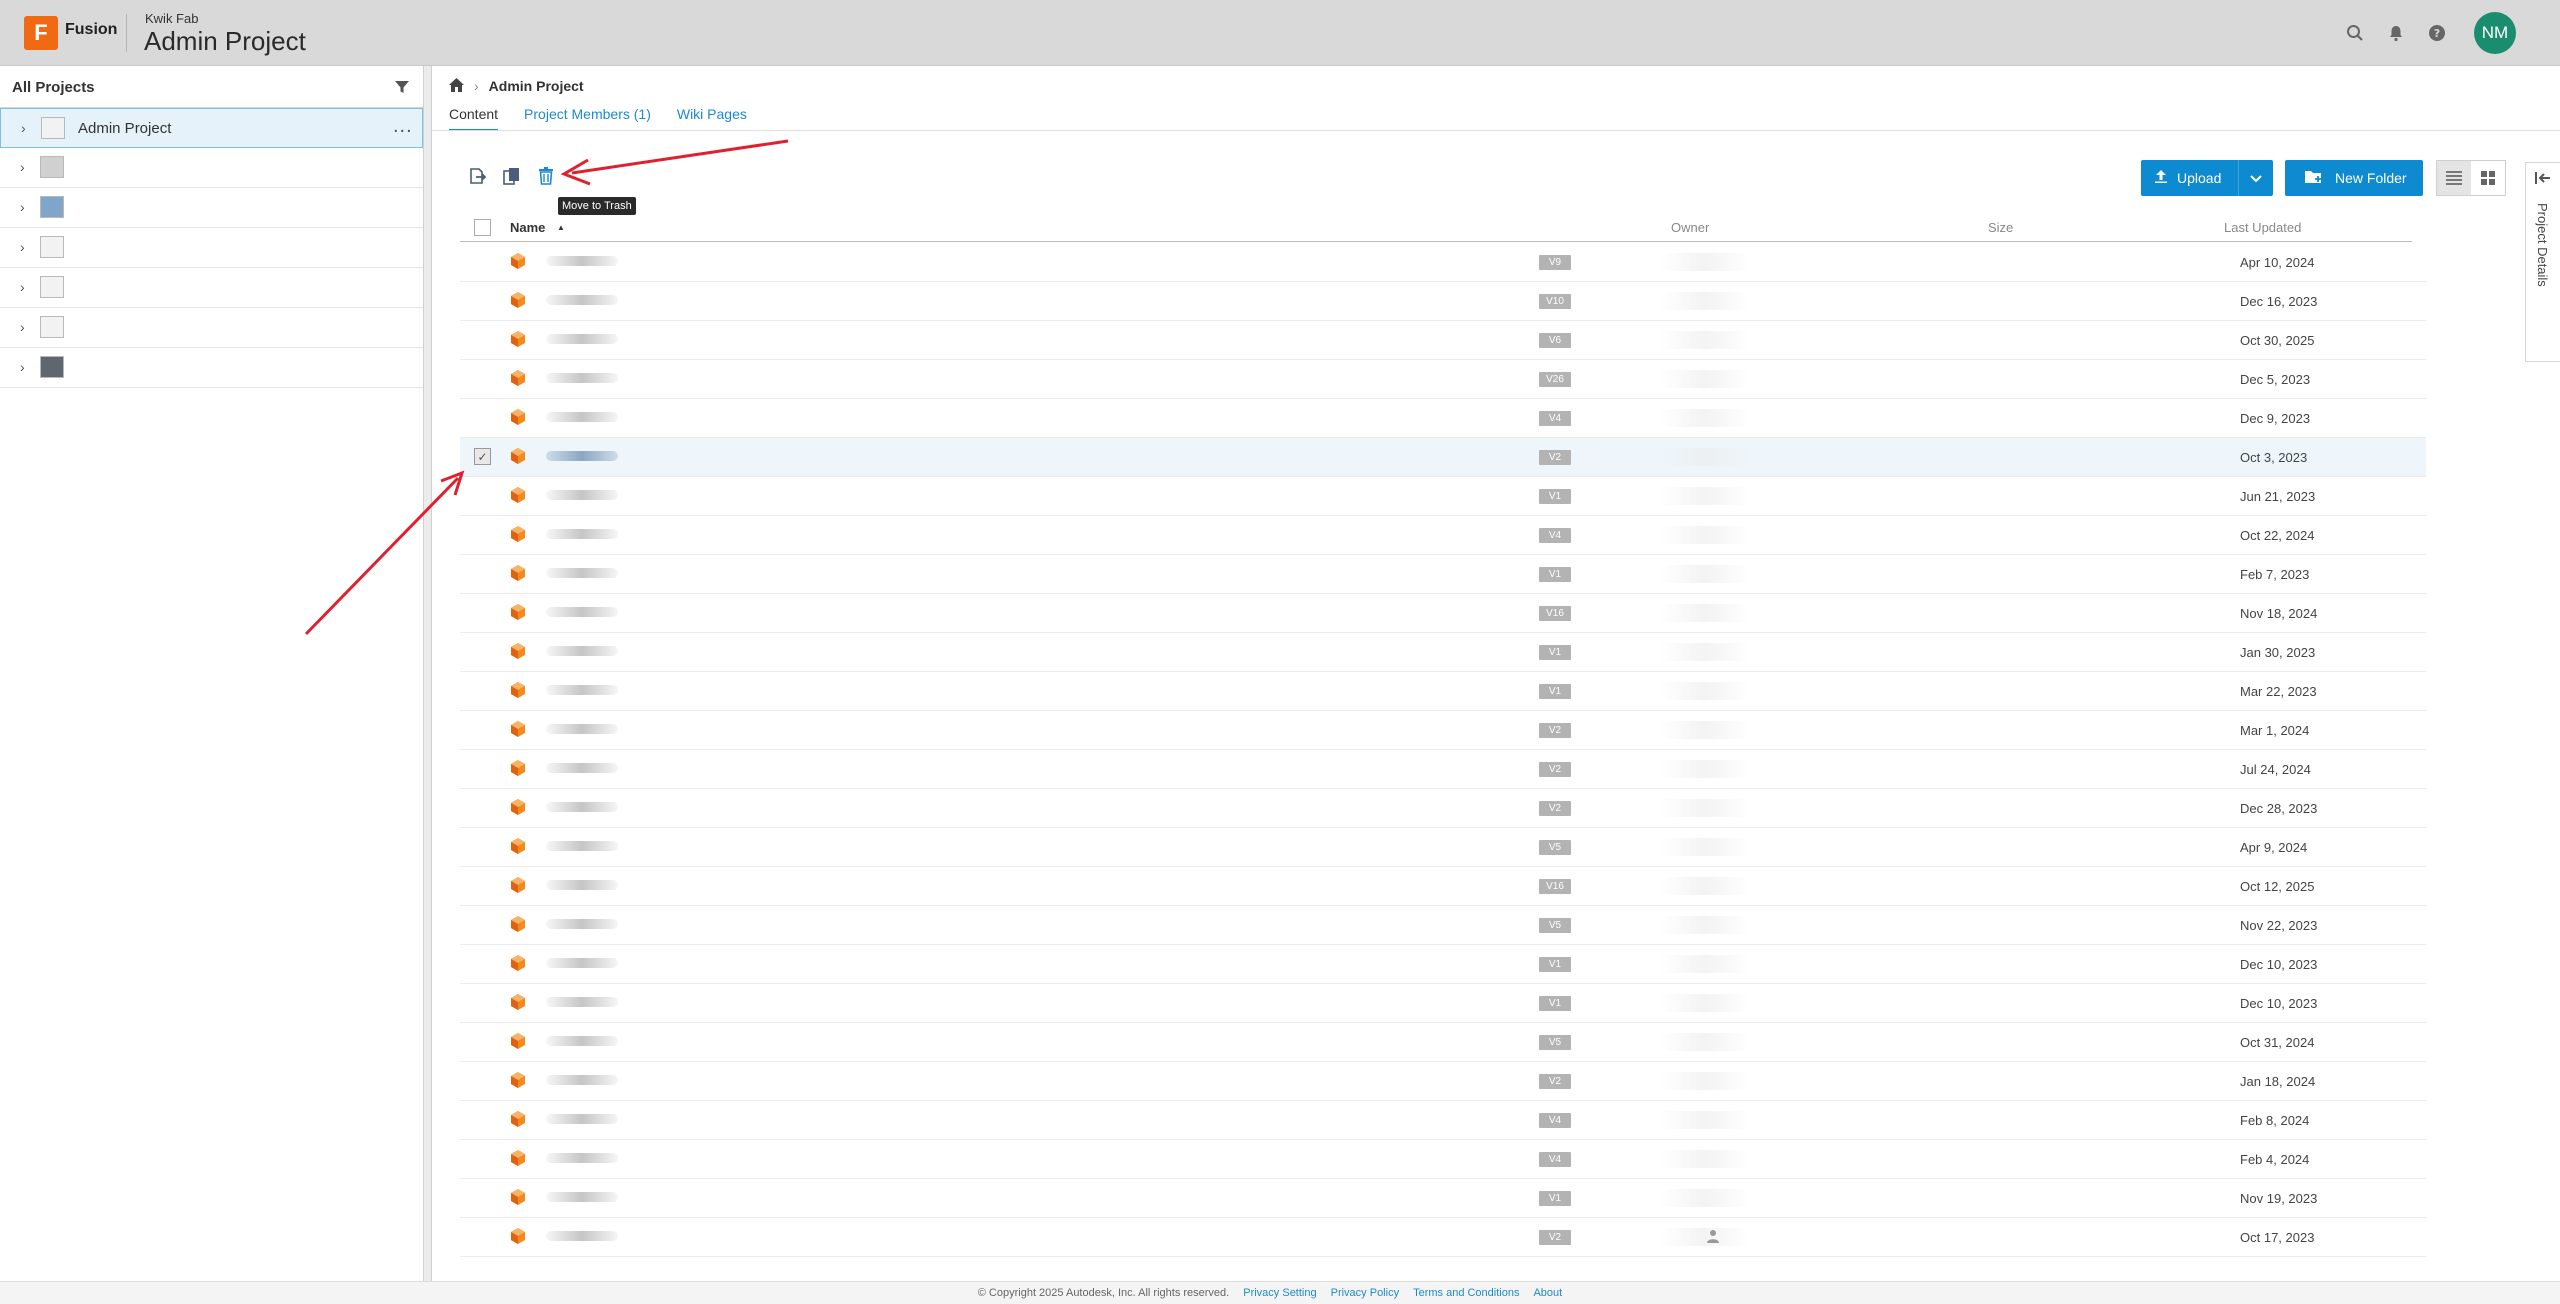 The image size is (2560, 1304). What do you see at coordinates (2396, 33) in the screenshot?
I see `bell-icon` at bounding box center [2396, 33].